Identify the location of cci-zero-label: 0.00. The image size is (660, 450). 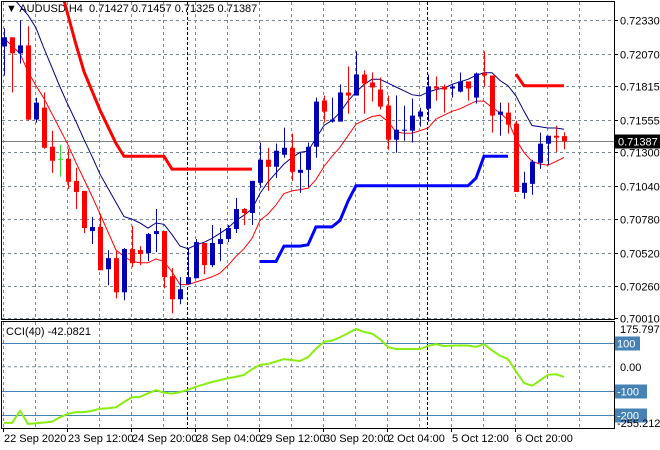
(630, 368).